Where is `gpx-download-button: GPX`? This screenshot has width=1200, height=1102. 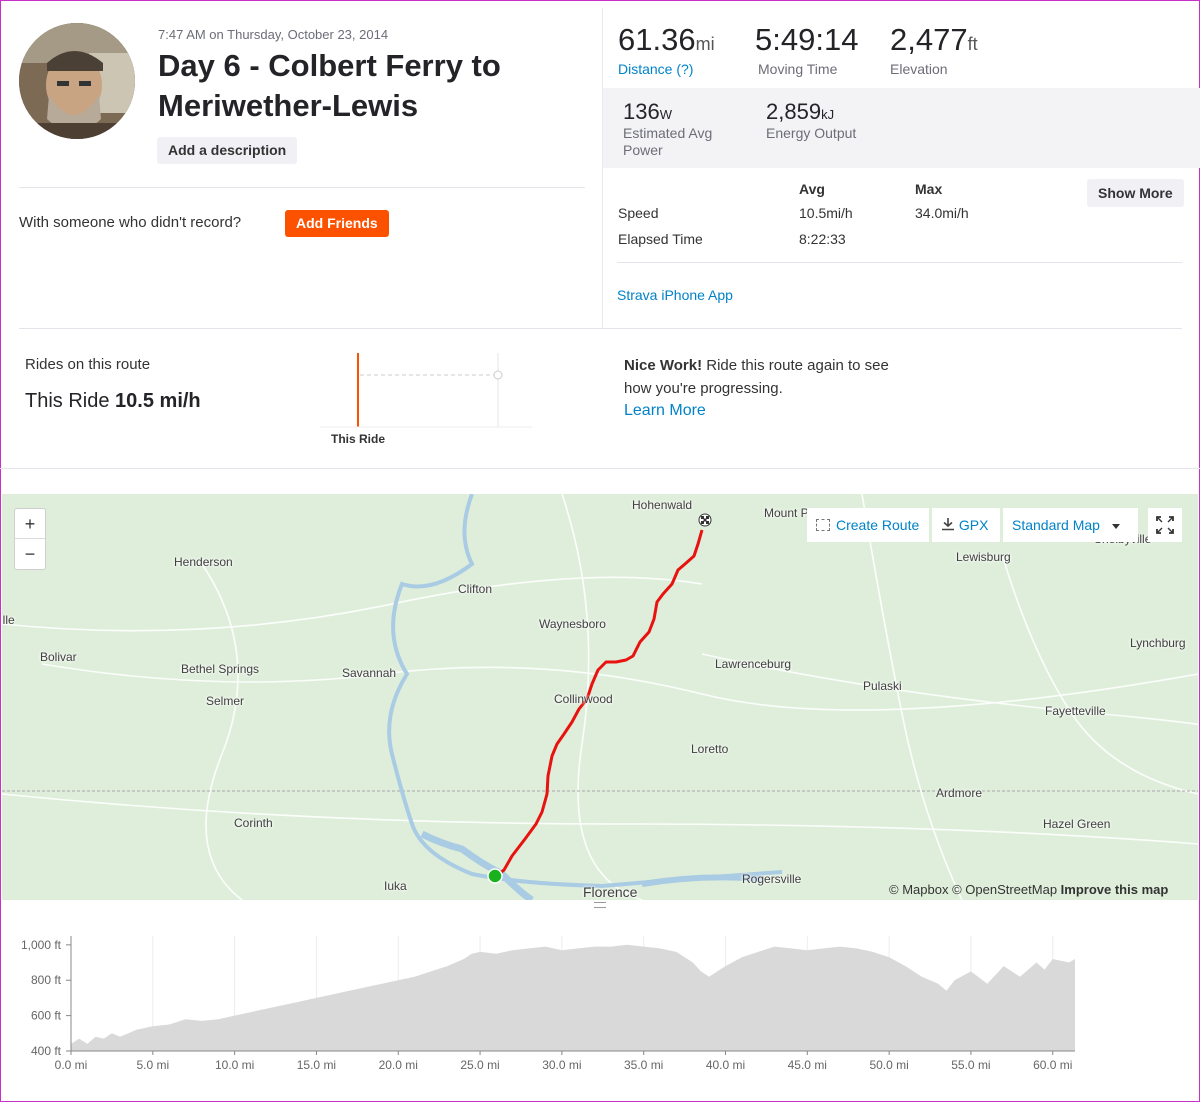
gpx-download-button: GPX is located at coordinates (966, 525).